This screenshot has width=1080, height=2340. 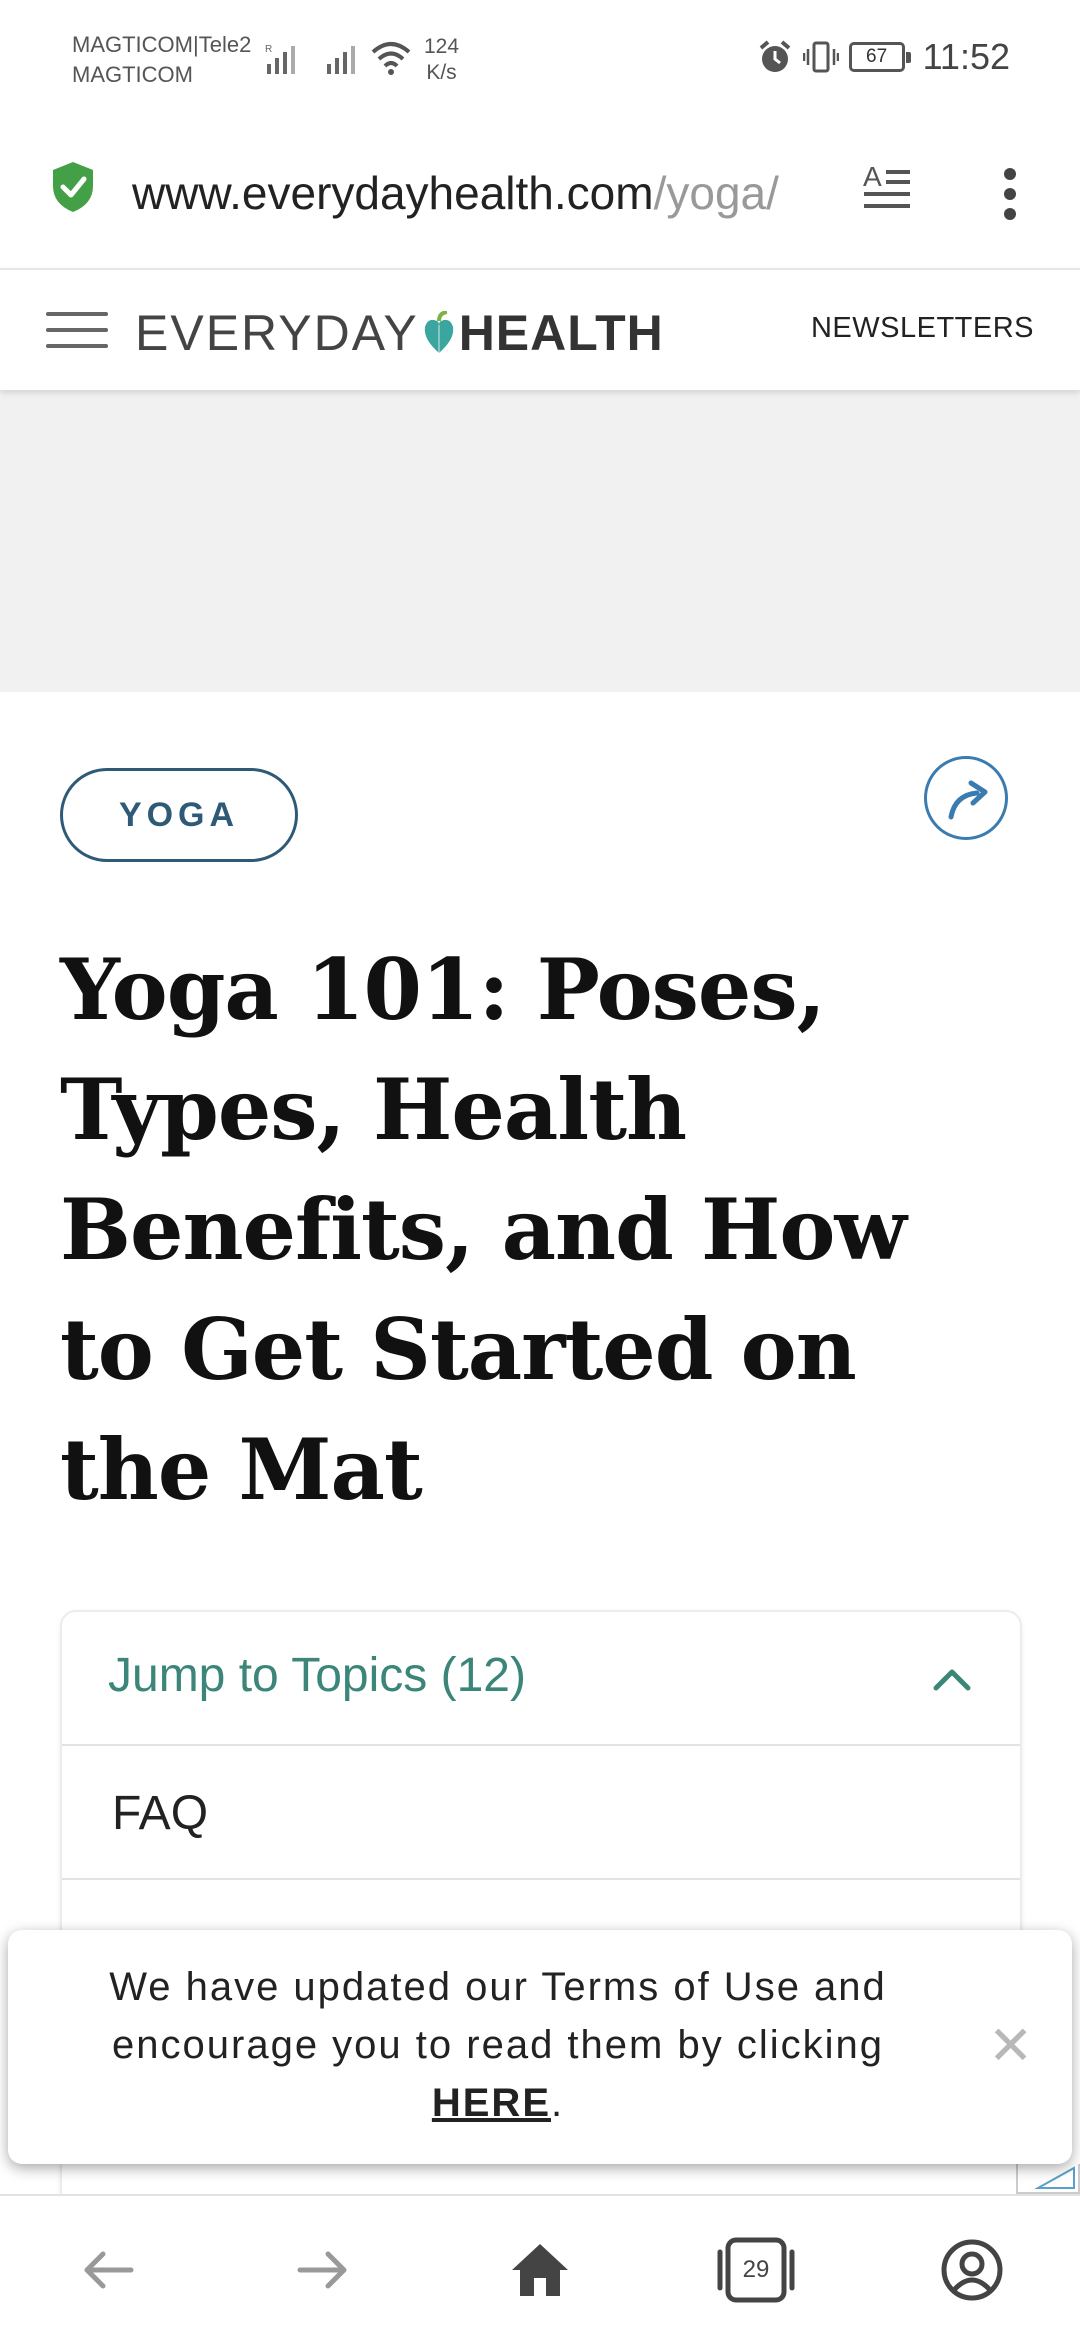 What do you see at coordinates (280, 59) in the screenshot?
I see `signal-icon-1: R` at bounding box center [280, 59].